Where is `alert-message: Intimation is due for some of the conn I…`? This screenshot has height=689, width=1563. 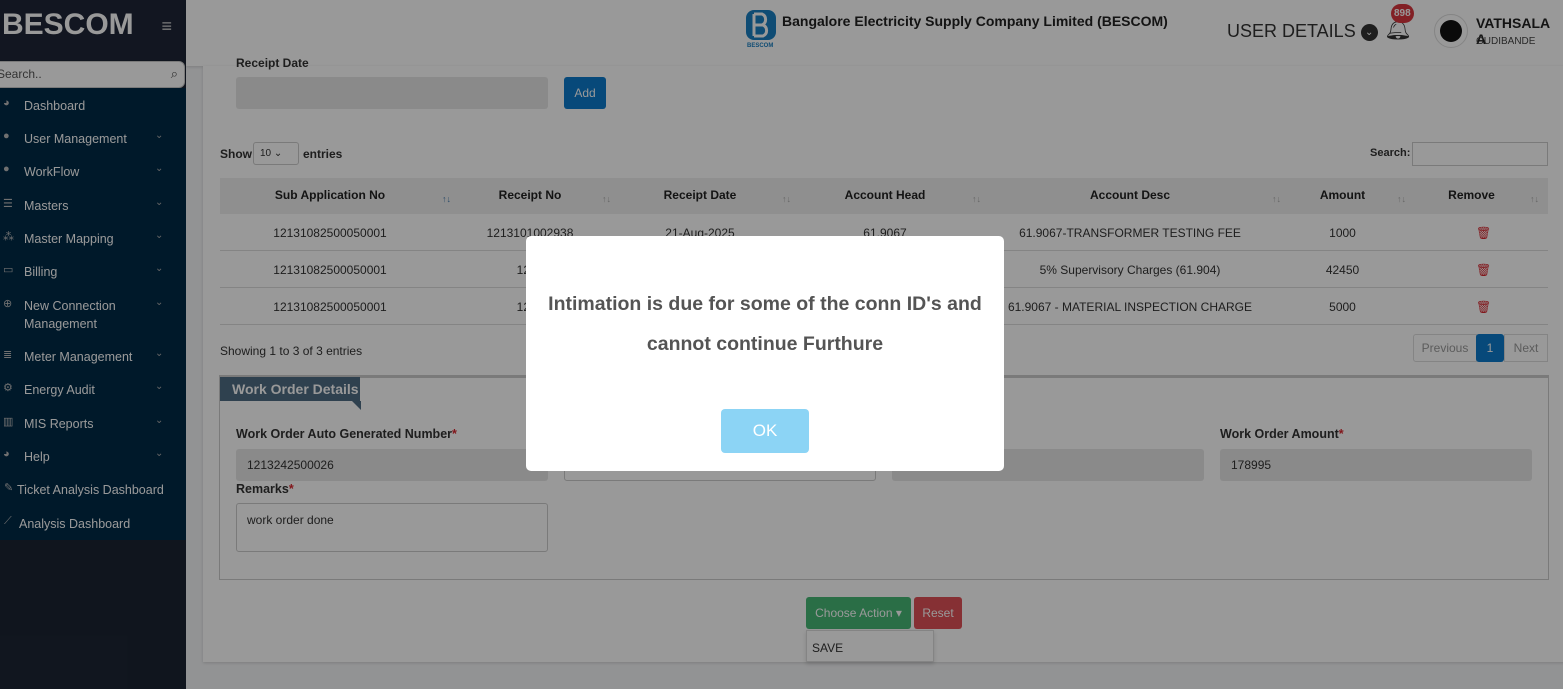
alert-message: Intimation is due for some of the conn I… is located at coordinates (765, 324).